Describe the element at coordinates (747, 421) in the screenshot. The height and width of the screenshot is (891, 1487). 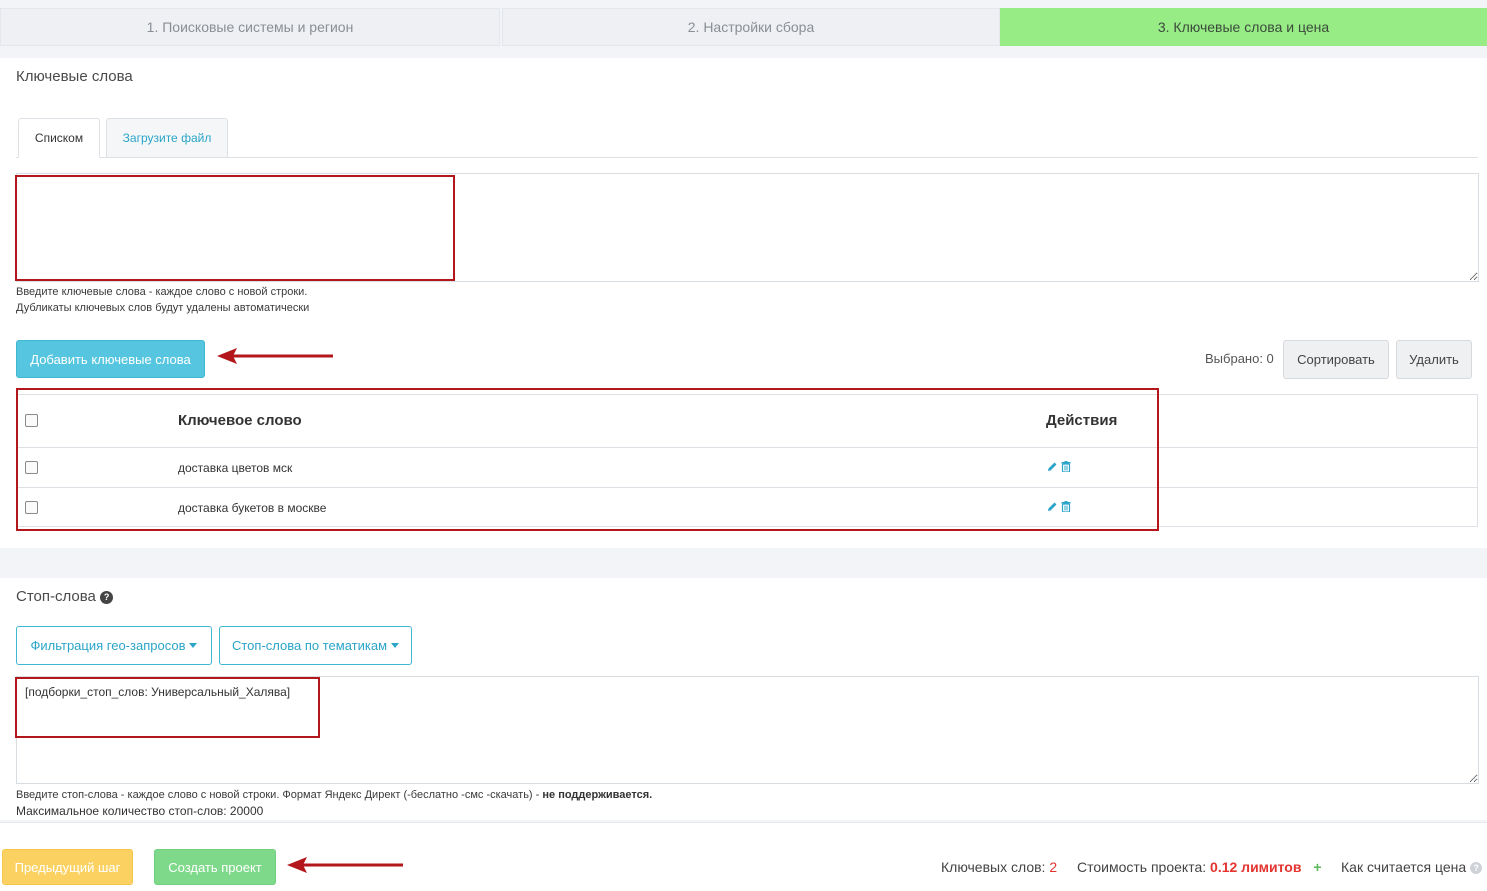
I see `table-header-row: Ключевое слово Действия` at that location.